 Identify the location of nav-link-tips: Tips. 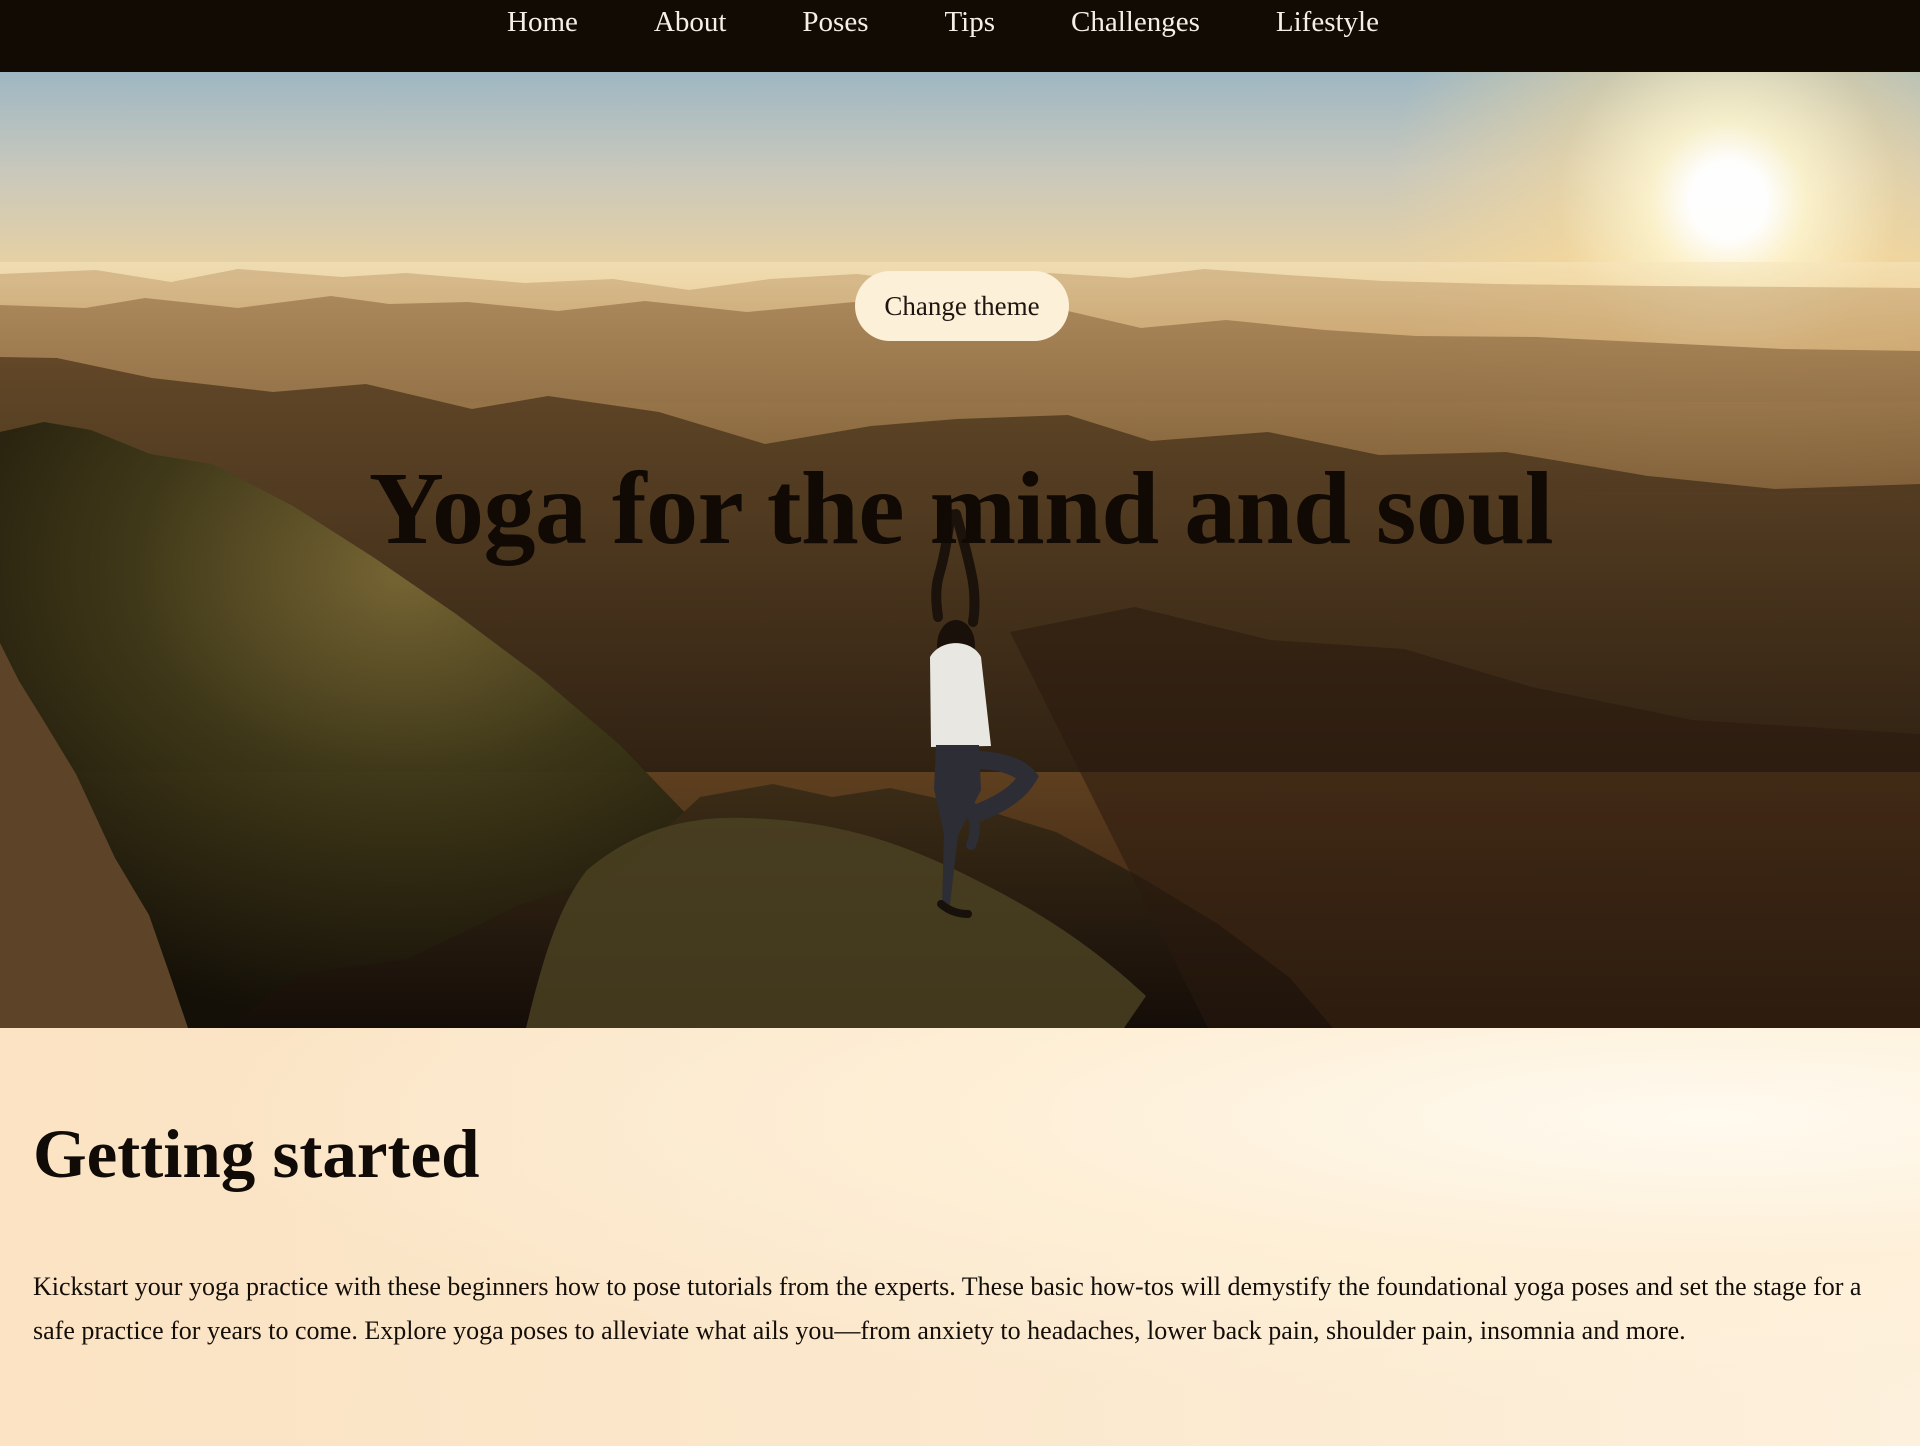
(969, 22).